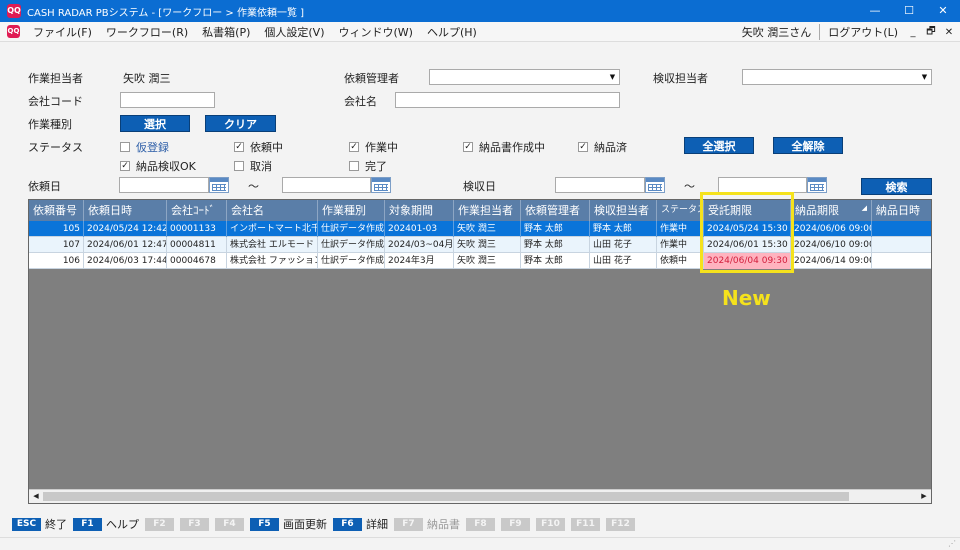 This screenshot has height=550, width=960. What do you see at coordinates (14, 11) in the screenshot?
I see `app-logo-icon: QQ` at bounding box center [14, 11].